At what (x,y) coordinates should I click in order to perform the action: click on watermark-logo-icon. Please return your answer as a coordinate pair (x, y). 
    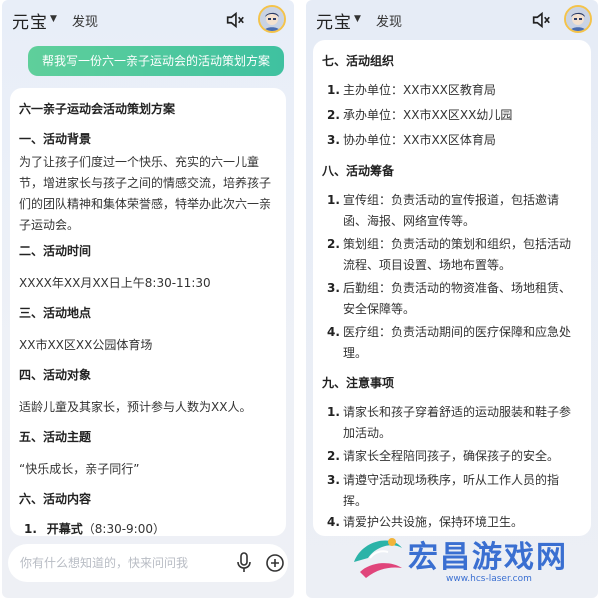
    Looking at the image, I should click on (378, 558).